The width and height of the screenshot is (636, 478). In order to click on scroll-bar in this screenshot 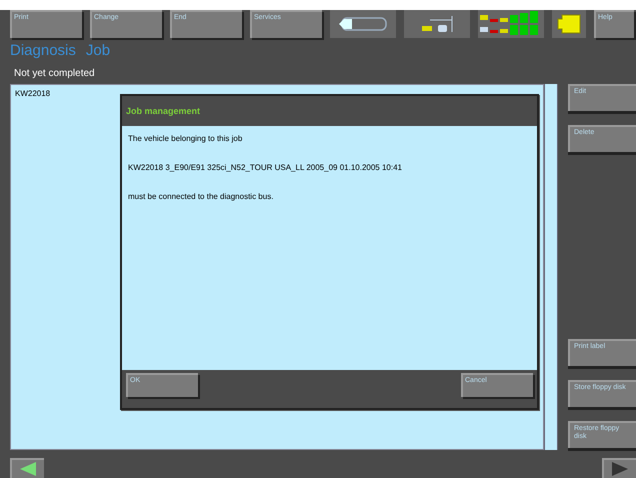, I will do `click(551, 267)`.